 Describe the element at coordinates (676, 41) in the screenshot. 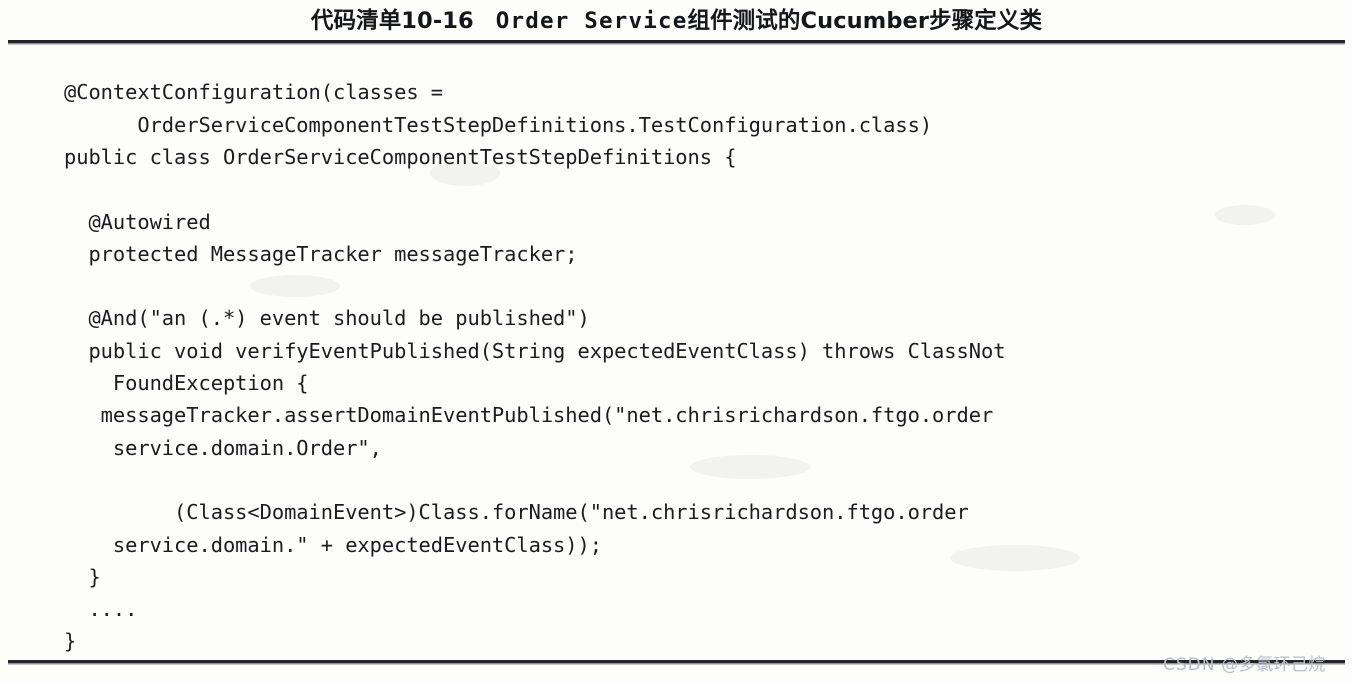

I see `top-divider-rule` at that location.